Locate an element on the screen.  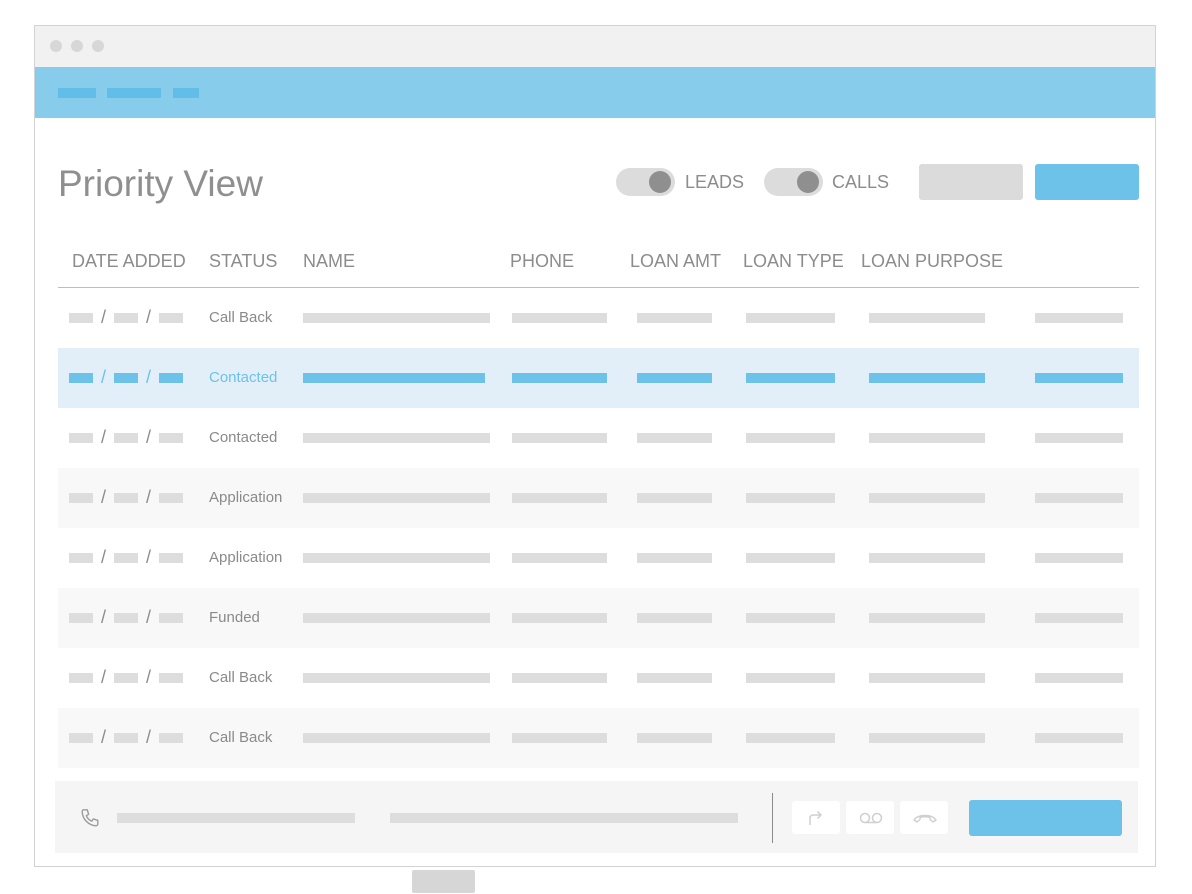
phone-icon is located at coordinates (90, 818).